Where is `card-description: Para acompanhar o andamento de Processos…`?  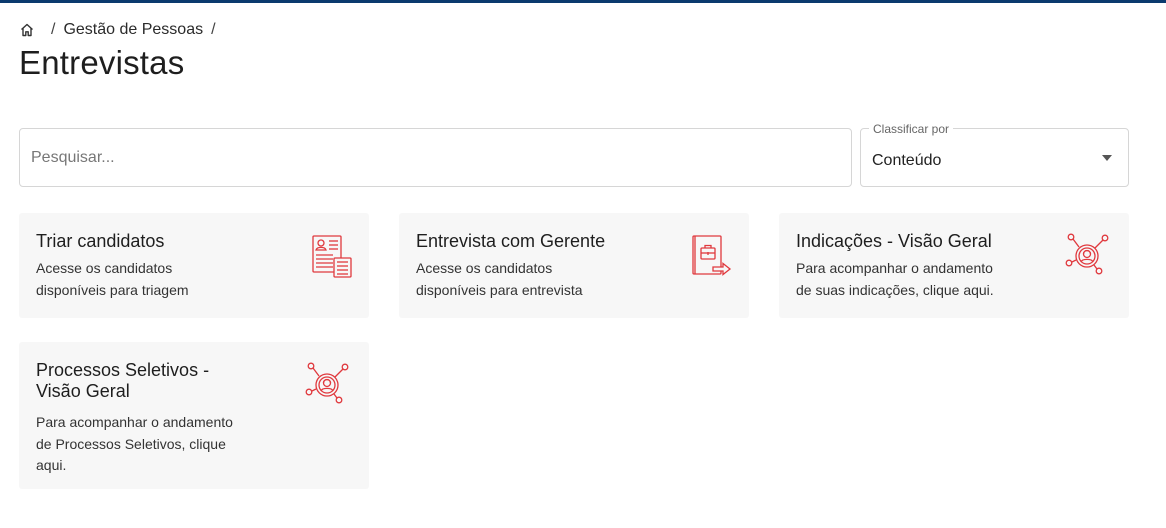 card-description: Para acompanhar o andamento de Processos… is located at coordinates (134, 443).